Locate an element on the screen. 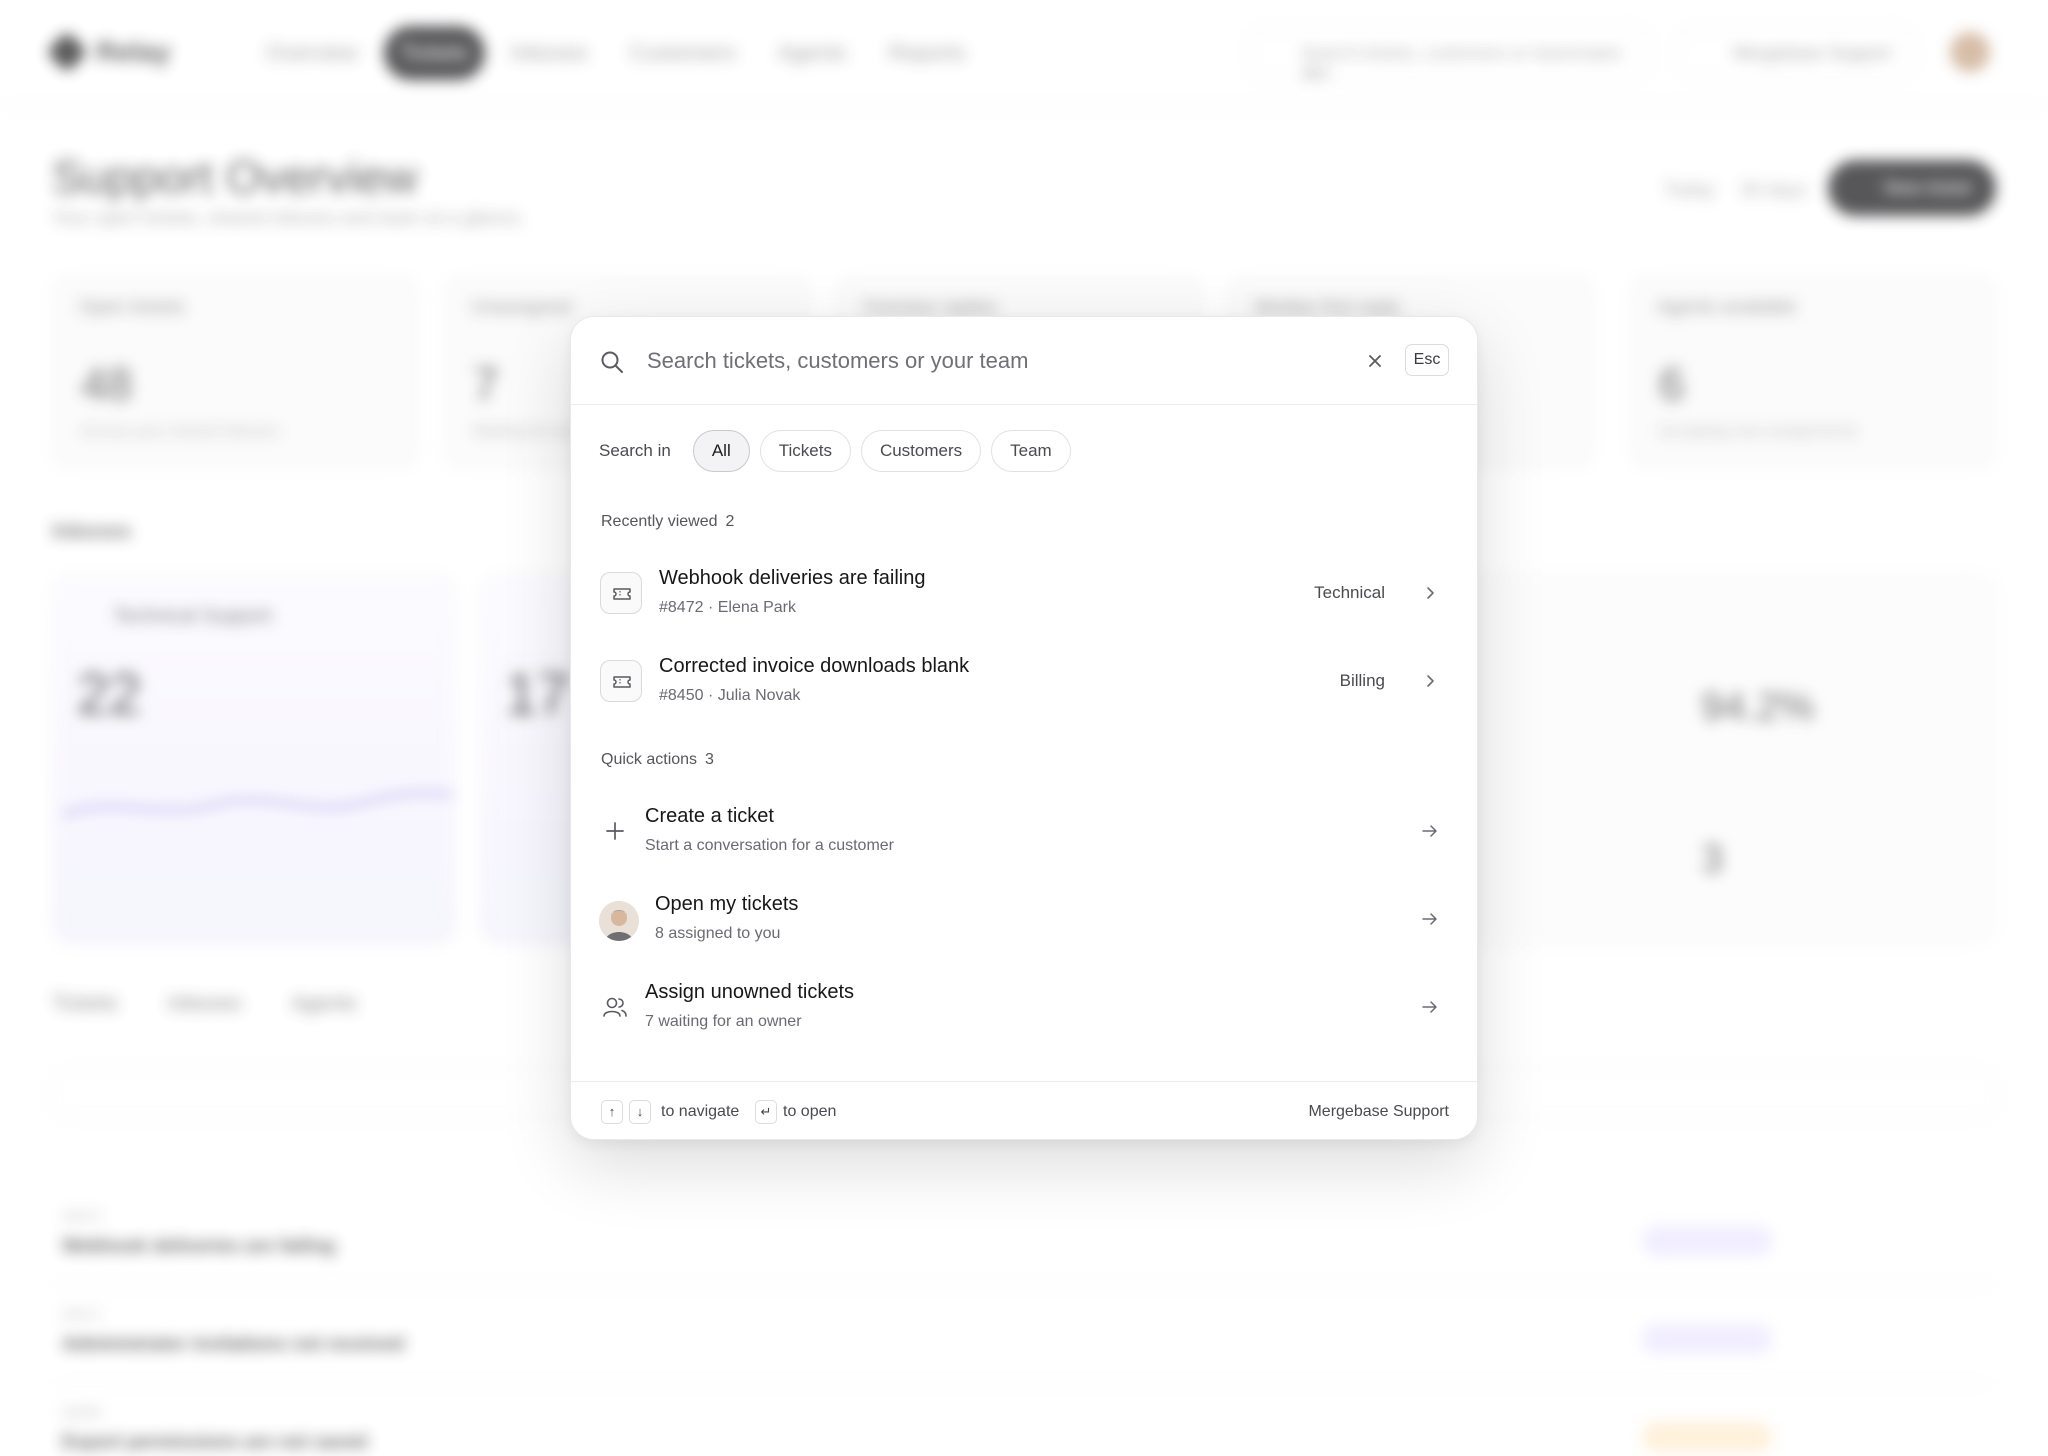  quick-actions-heading: Quick actions 3 is located at coordinates (657, 760).